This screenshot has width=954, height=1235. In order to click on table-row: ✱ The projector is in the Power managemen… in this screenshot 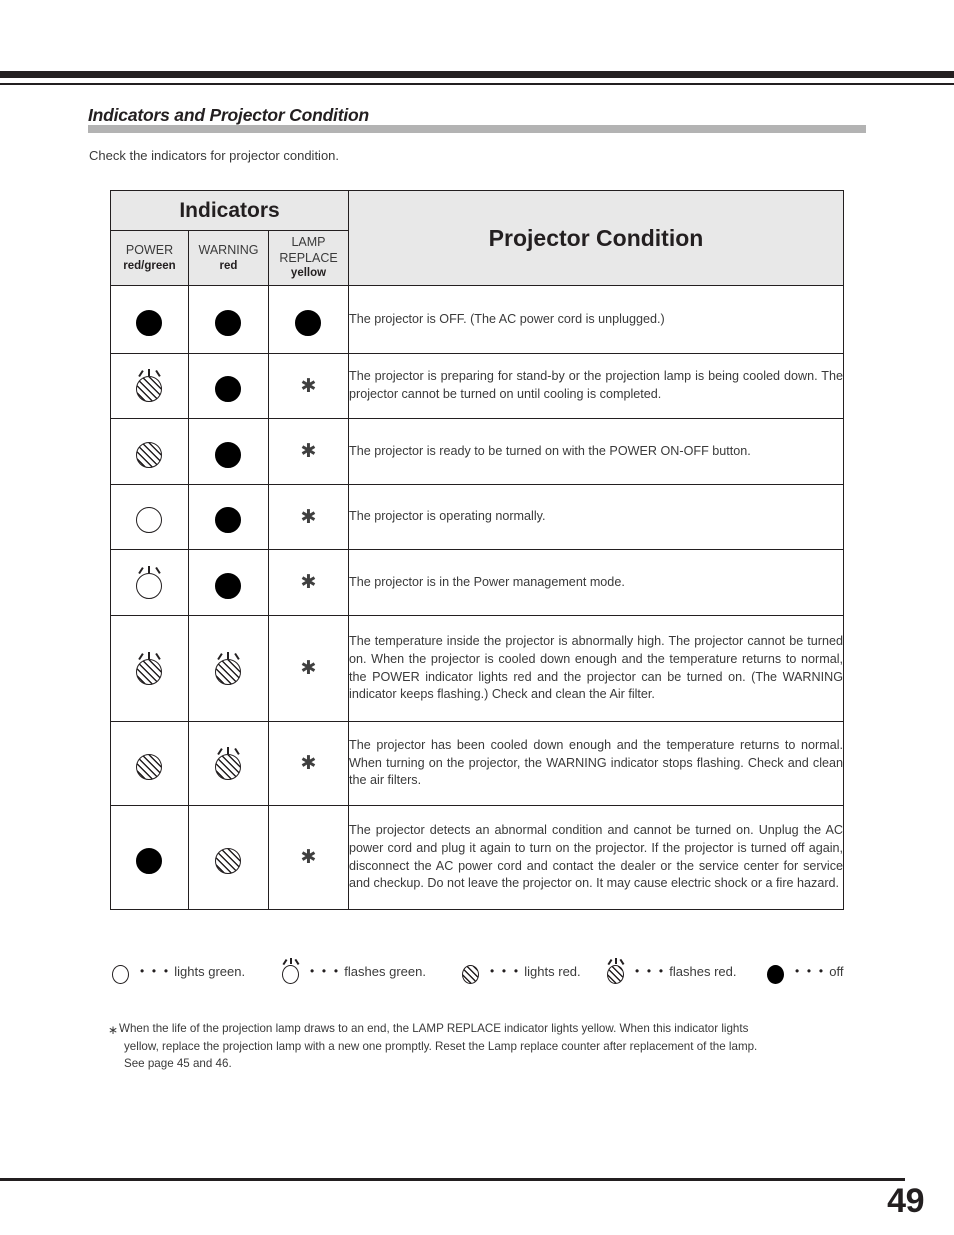, I will do `click(477, 582)`.